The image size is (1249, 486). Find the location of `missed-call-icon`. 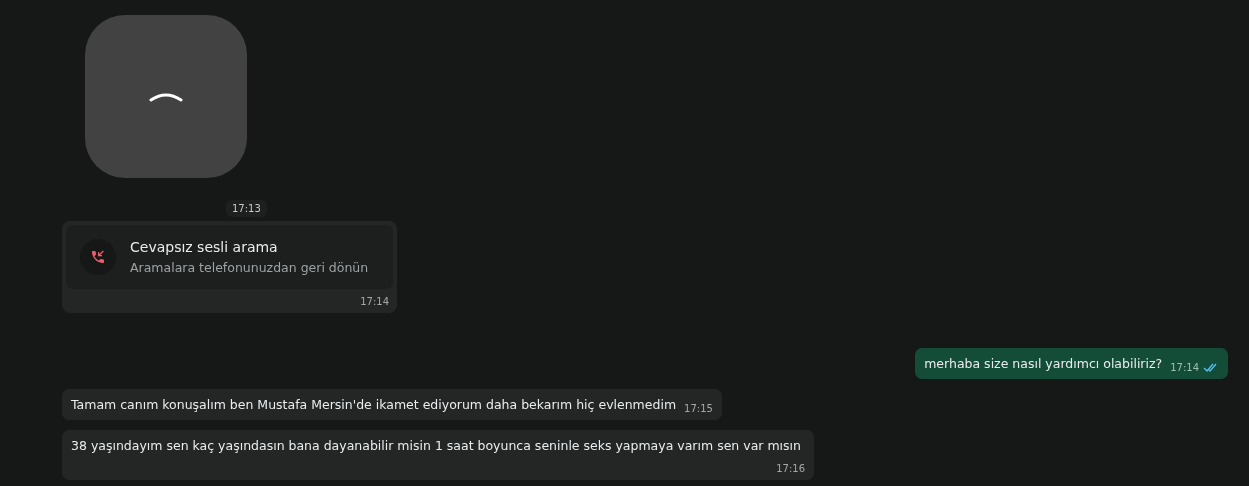

missed-call-icon is located at coordinates (98, 257).